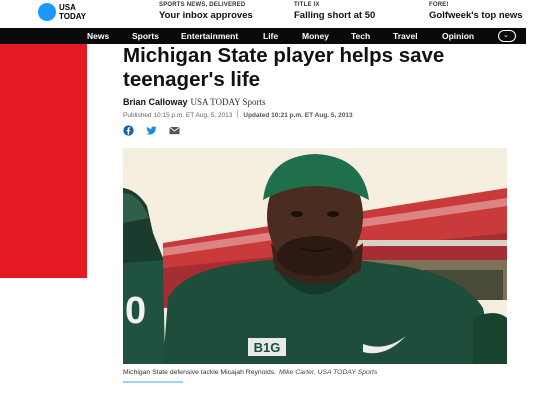 The height and width of the screenshot is (396, 540). Describe the element at coordinates (209, 36) in the screenshot. I see `nav-entertainment: Entertainment` at that location.